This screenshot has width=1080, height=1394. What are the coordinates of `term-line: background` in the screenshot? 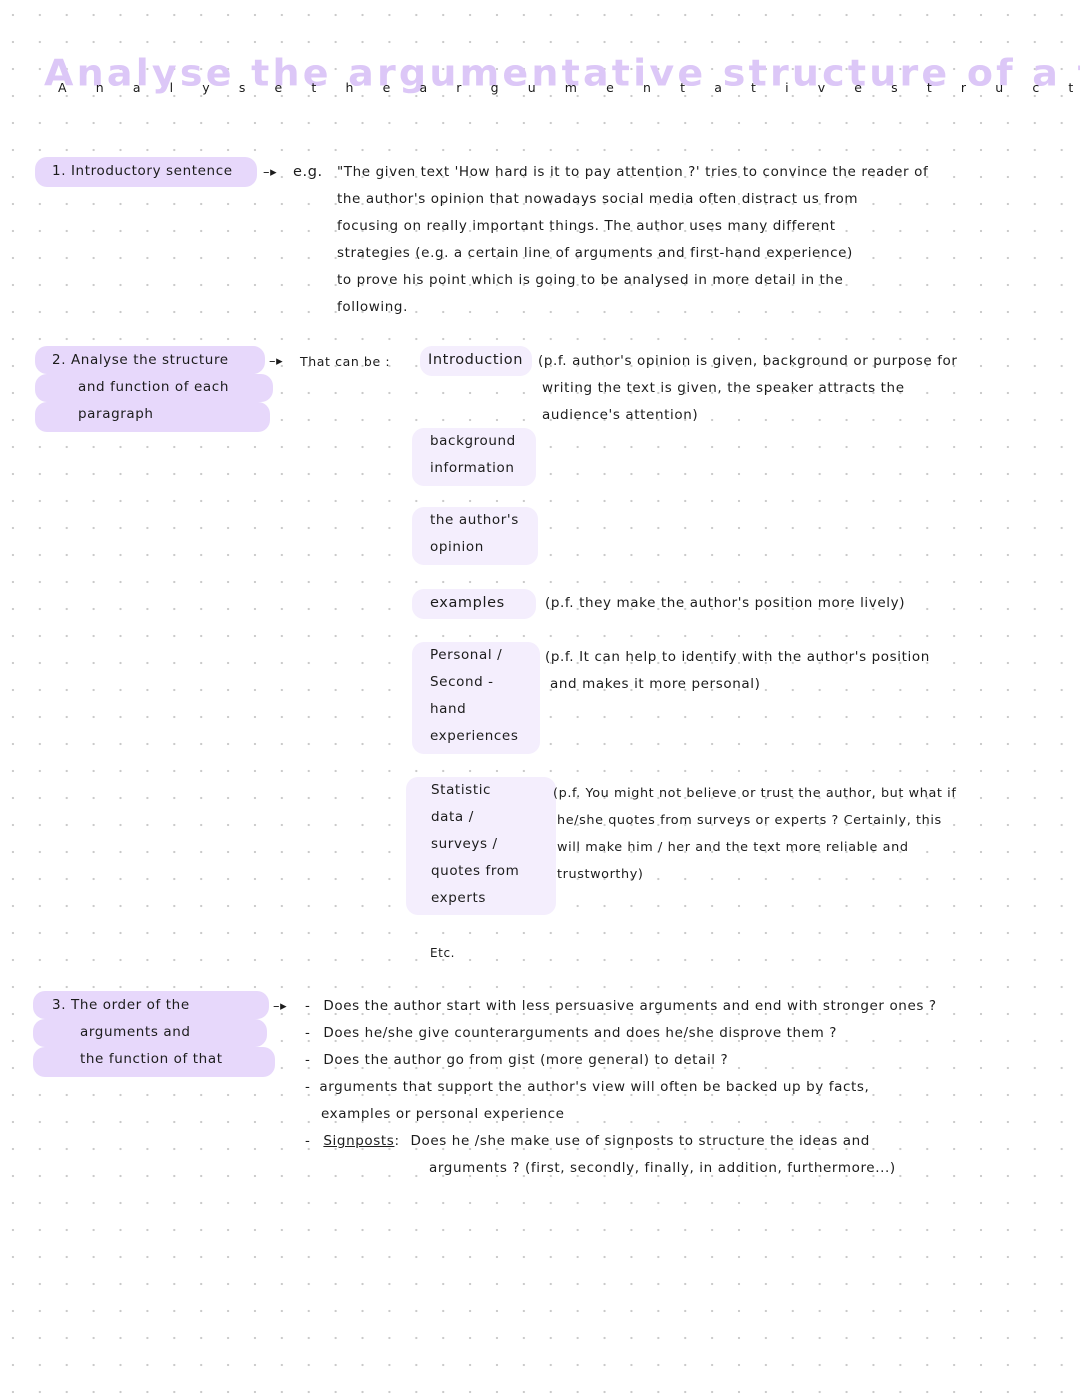 It's located at (473, 441).